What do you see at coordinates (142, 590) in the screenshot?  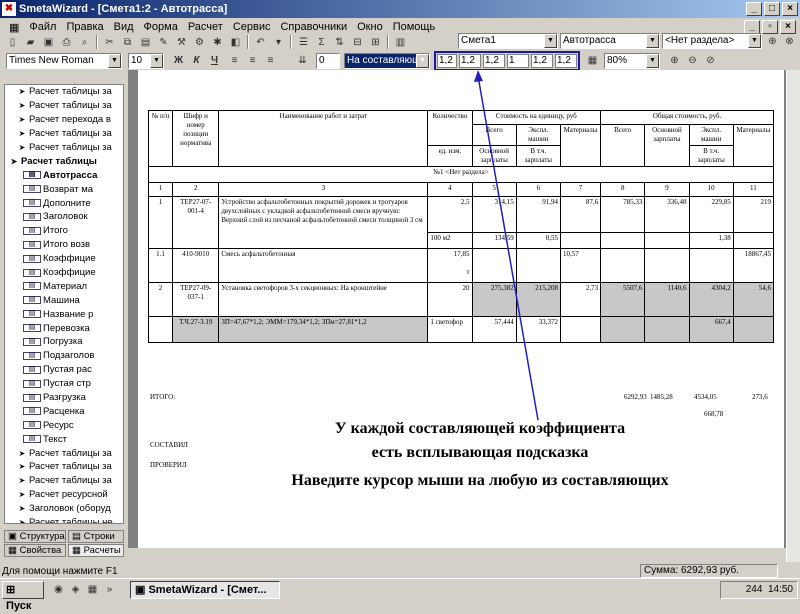 I see `app-task-icon: ▣` at bounding box center [142, 590].